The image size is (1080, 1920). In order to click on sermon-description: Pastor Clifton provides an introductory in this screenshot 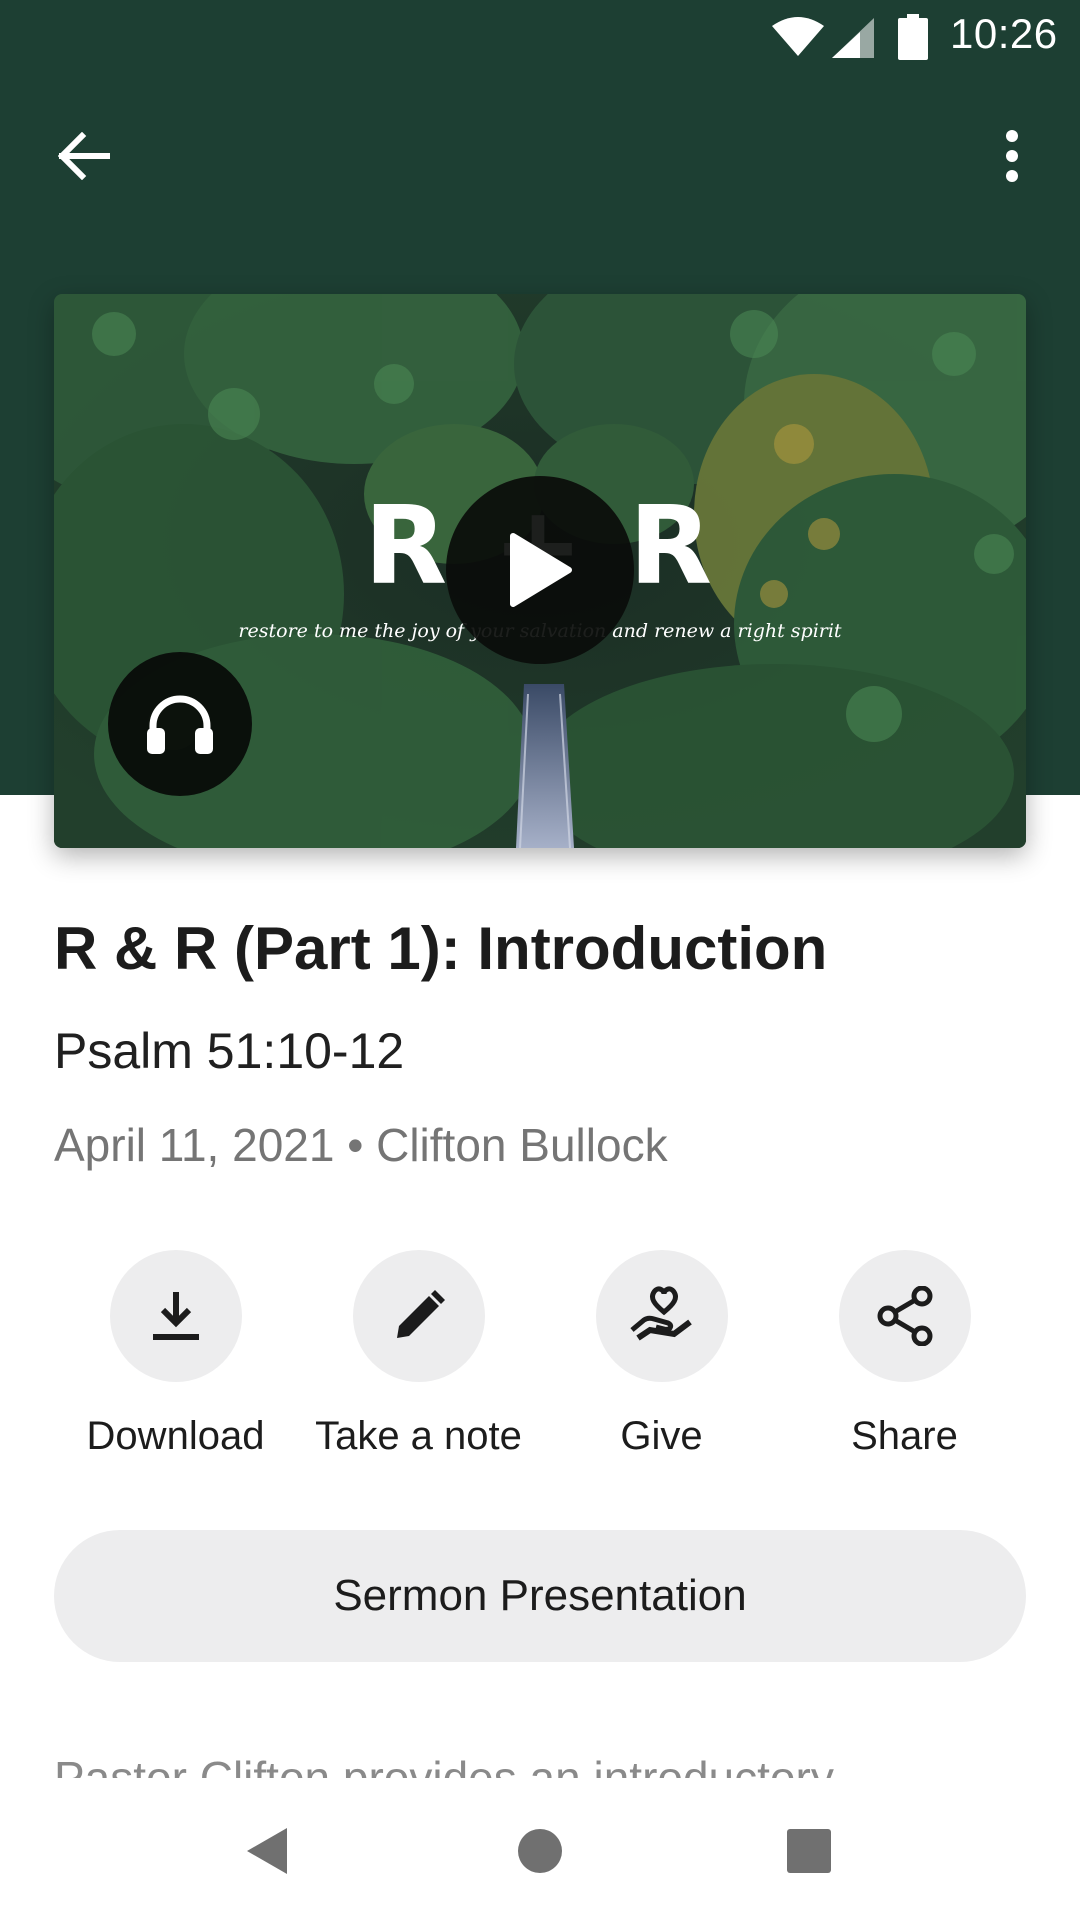, I will do `click(540, 1764)`.